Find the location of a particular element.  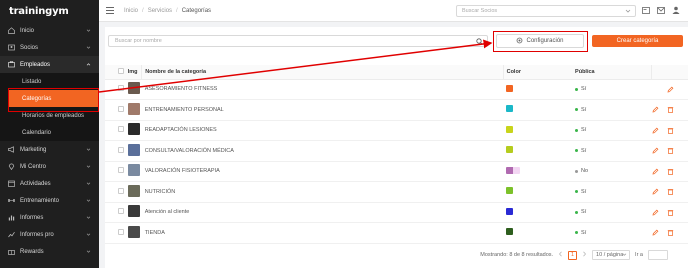

page-size-value: 10 / página is located at coordinates (610, 255).